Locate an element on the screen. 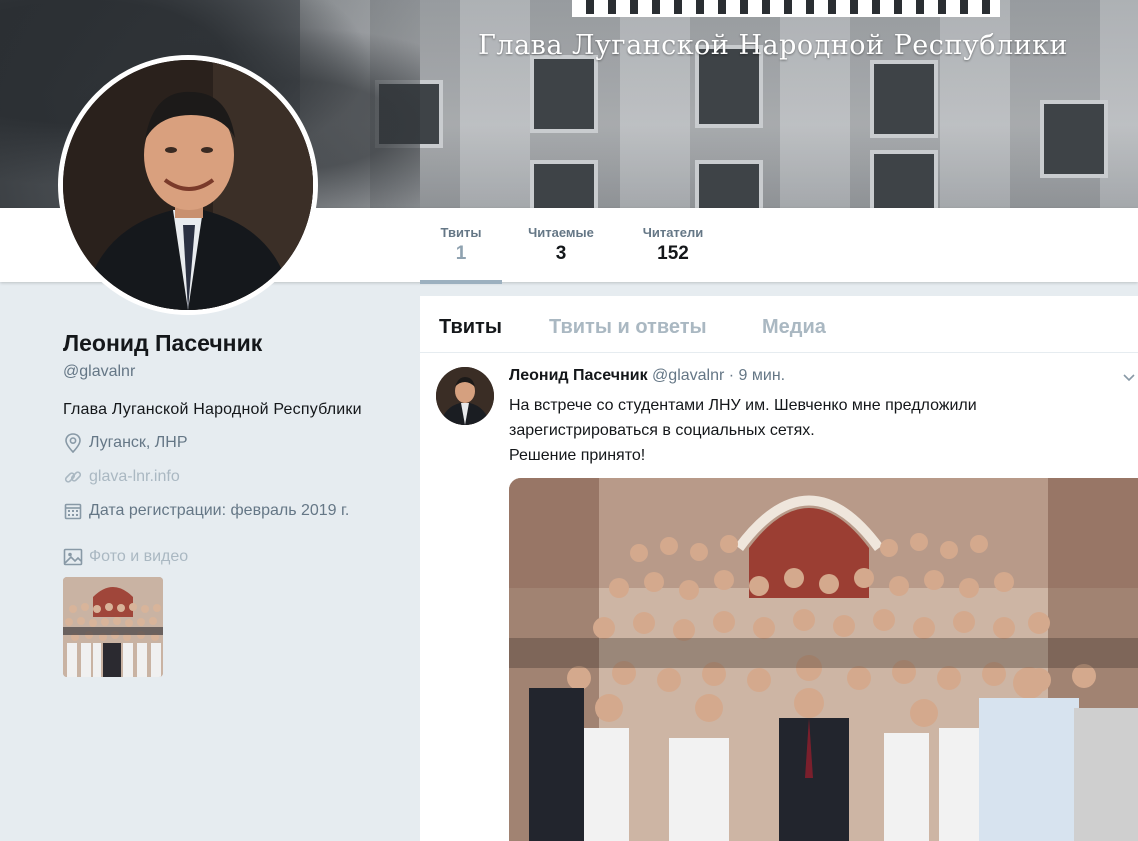 This screenshot has height=841, width=1138. tweet-author-handle: @glavalnr is located at coordinates (688, 375).